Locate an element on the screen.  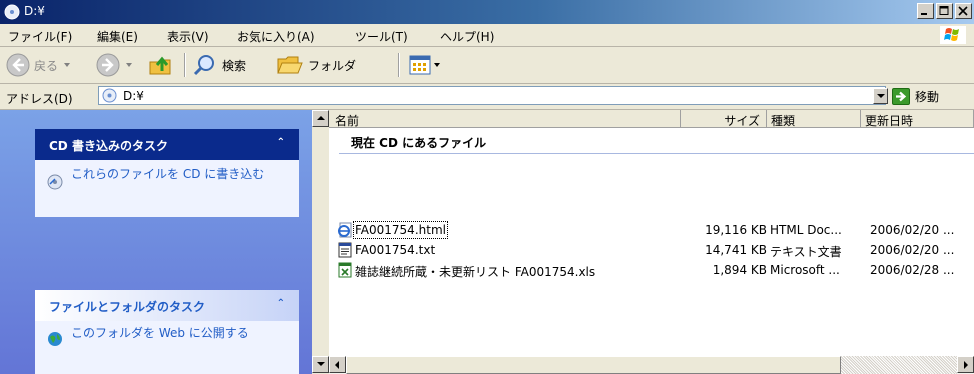
group-divider is located at coordinates (656, 153).